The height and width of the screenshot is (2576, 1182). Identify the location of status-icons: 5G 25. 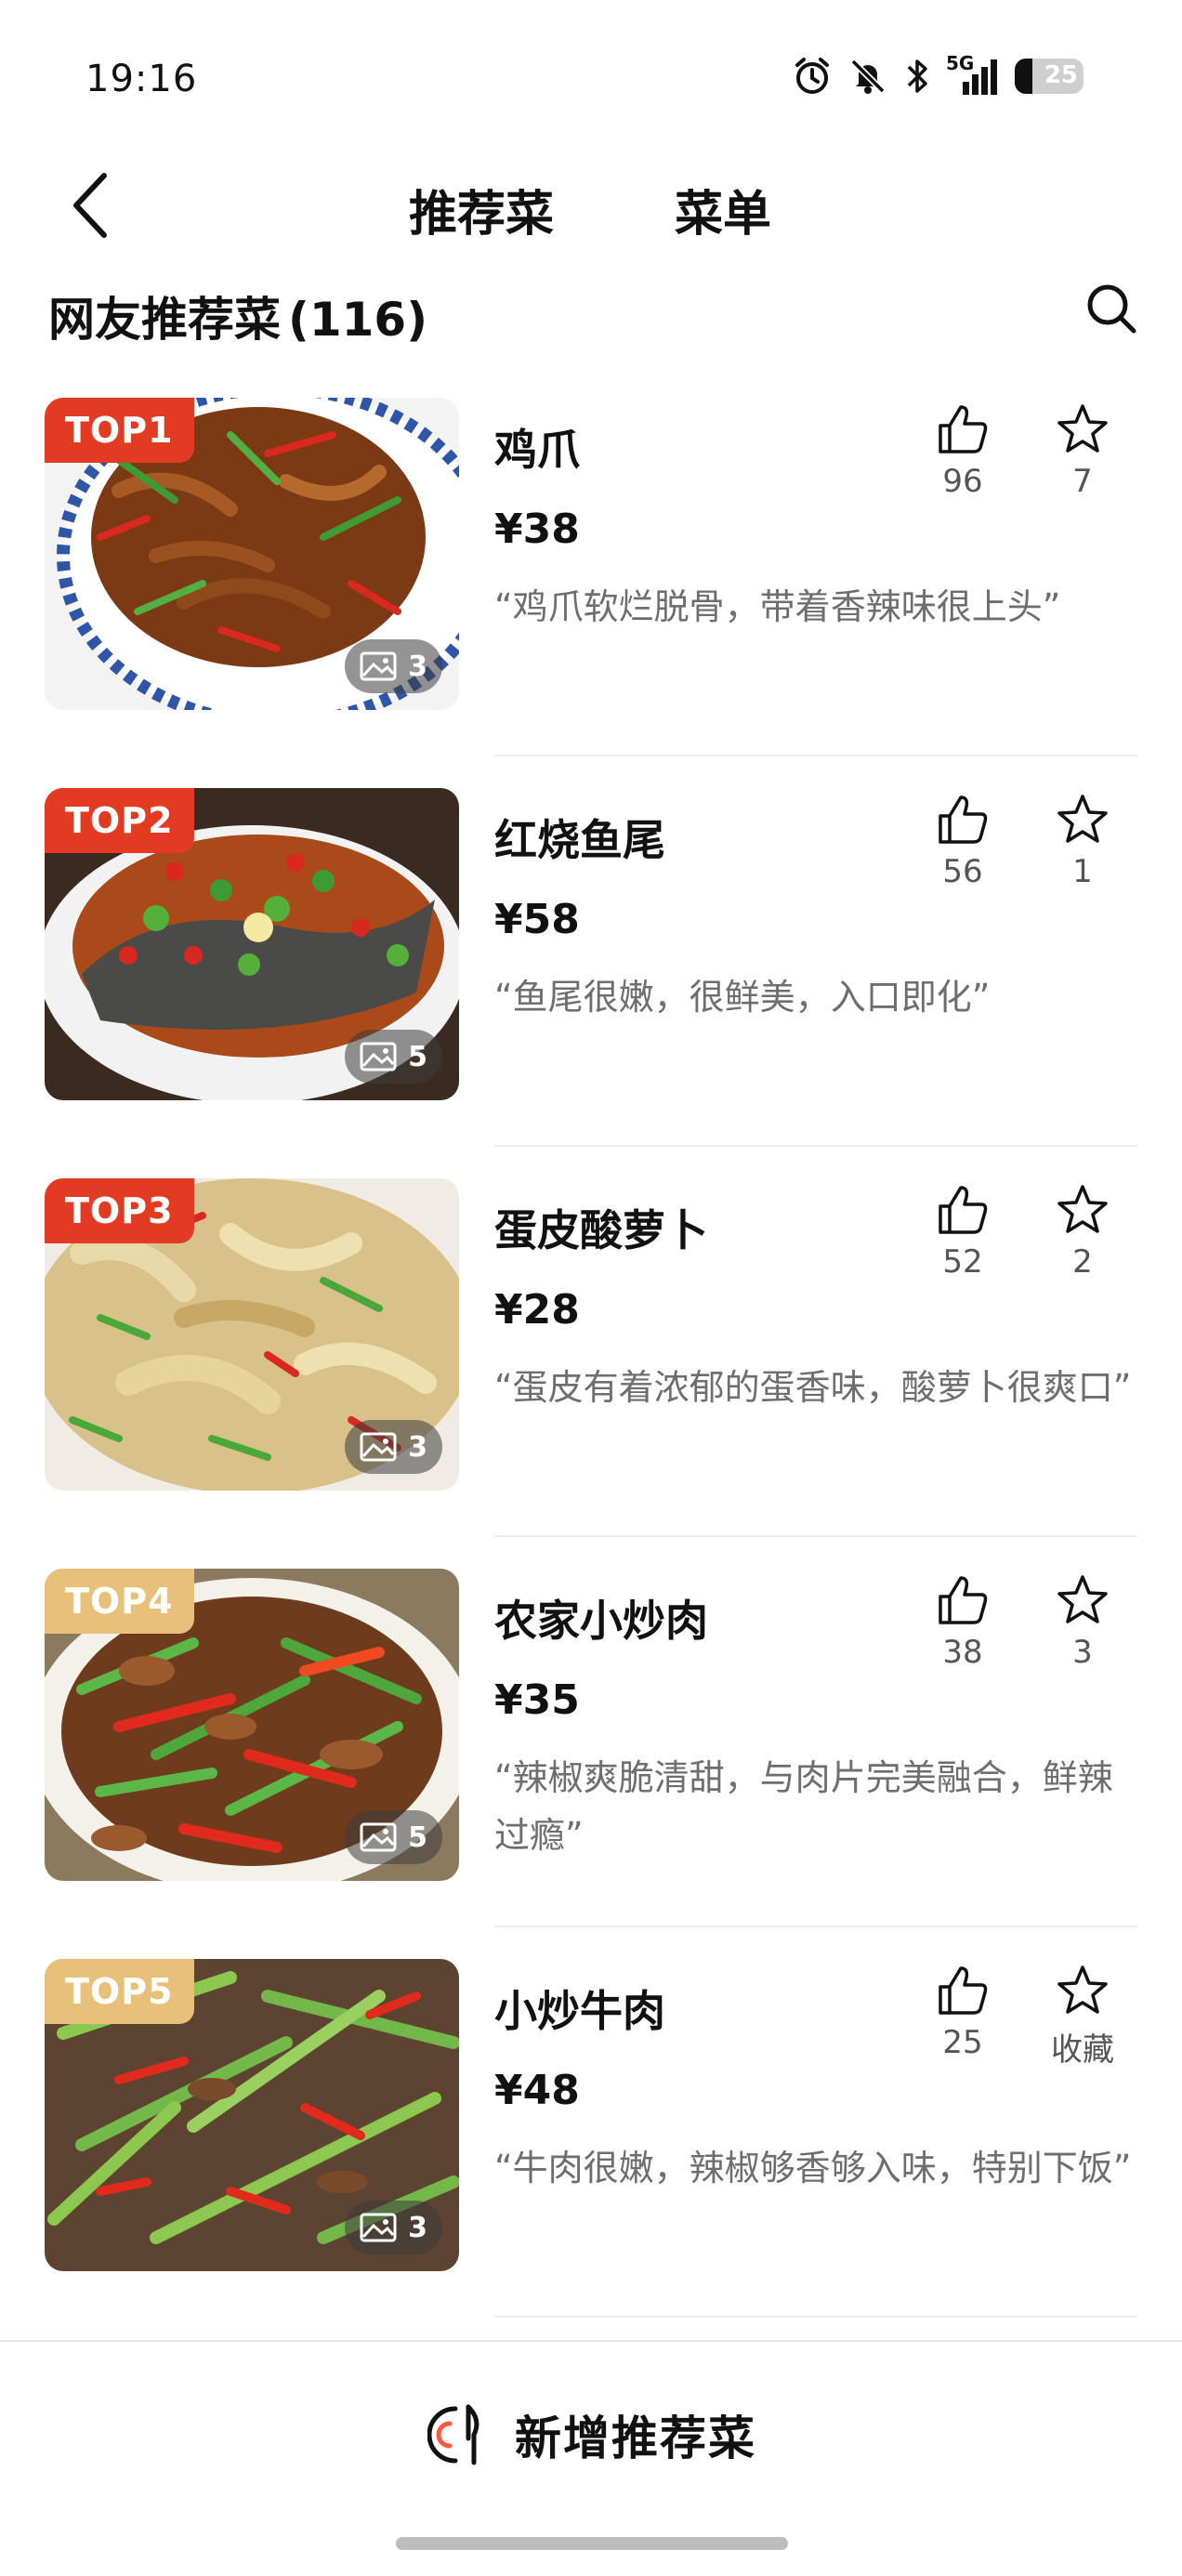
(938, 76).